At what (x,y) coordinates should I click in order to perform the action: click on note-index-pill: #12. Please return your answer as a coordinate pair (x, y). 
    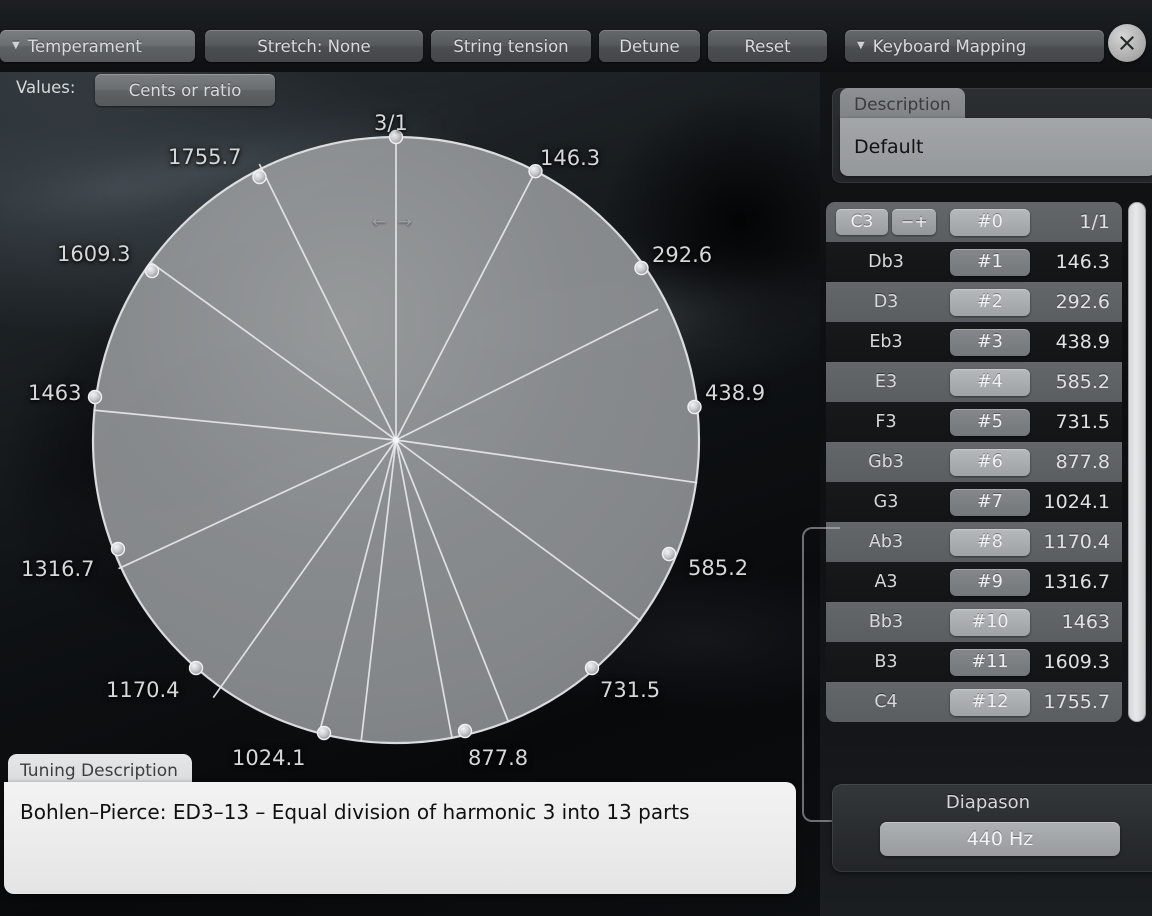
    Looking at the image, I should click on (990, 702).